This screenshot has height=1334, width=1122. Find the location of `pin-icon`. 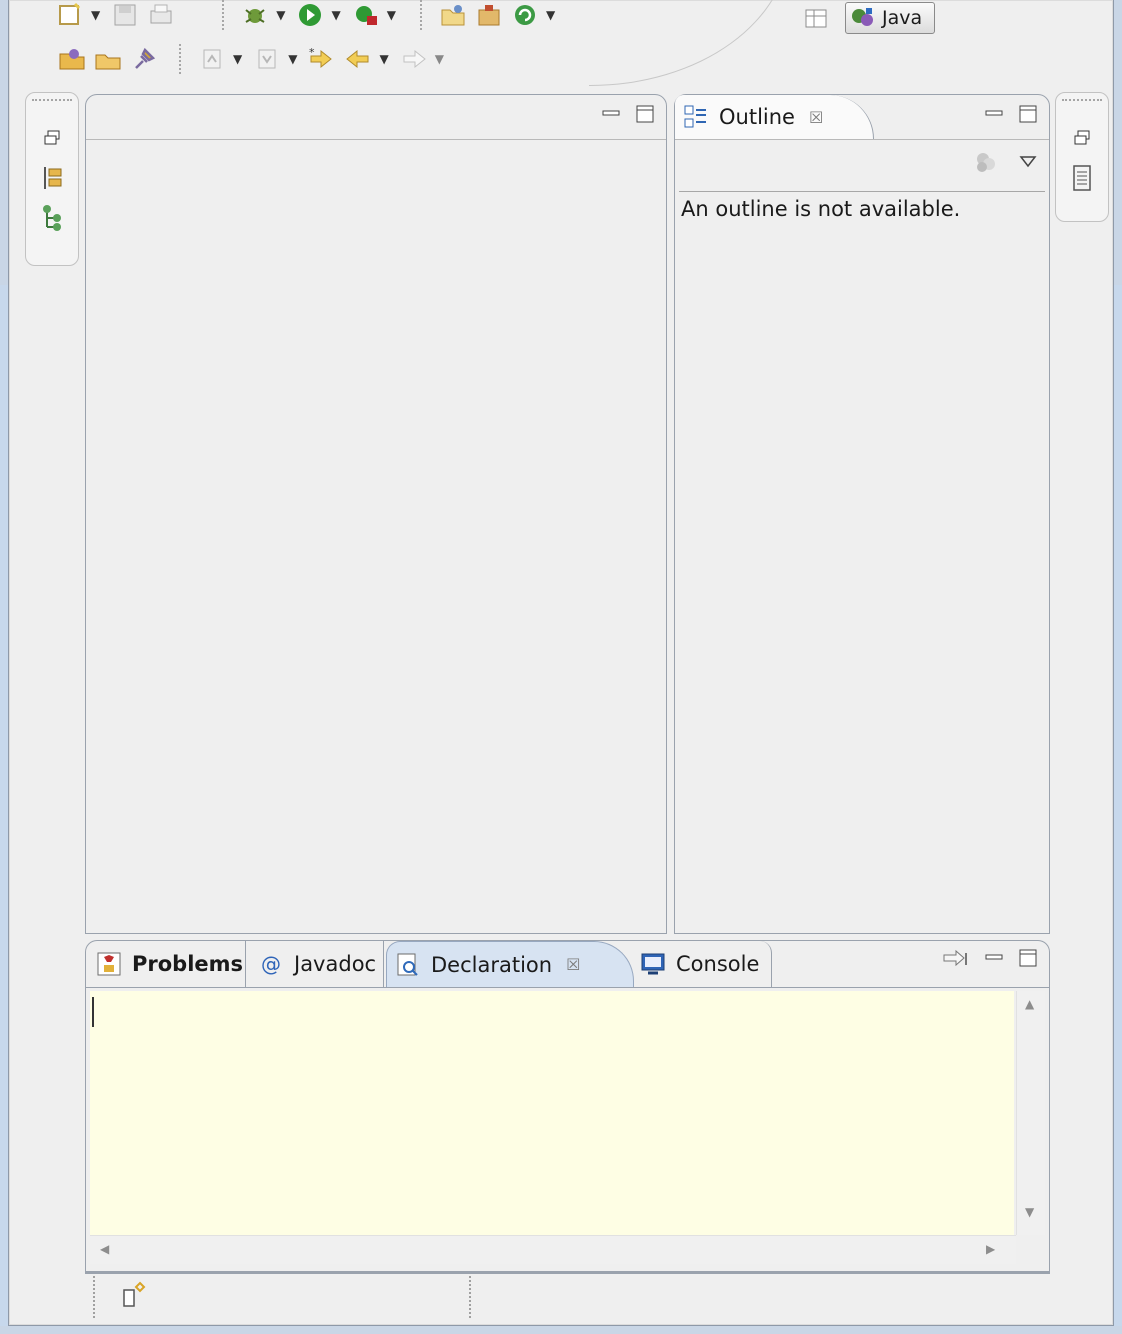

pin-icon is located at coordinates (144, 59).